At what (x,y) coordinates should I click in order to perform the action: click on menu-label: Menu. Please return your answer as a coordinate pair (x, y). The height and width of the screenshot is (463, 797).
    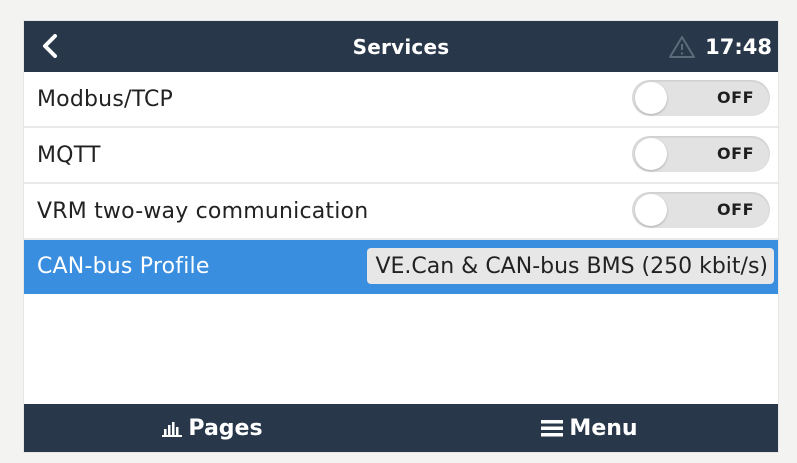
    Looking at the image, I should click on (603, 428).